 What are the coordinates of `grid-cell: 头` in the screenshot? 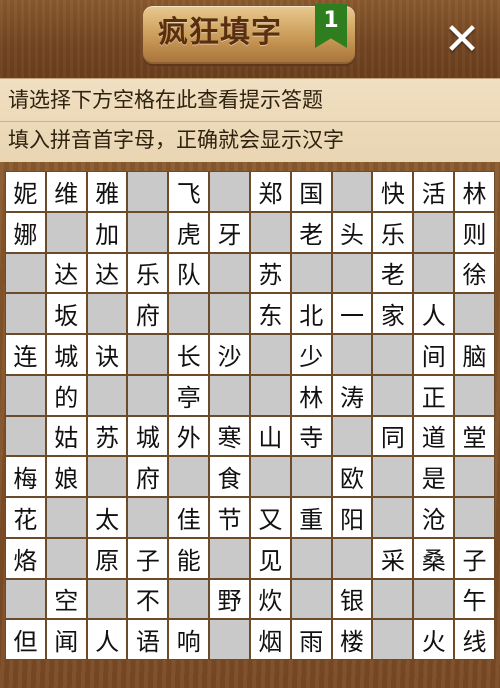 It's located at (352, 232).